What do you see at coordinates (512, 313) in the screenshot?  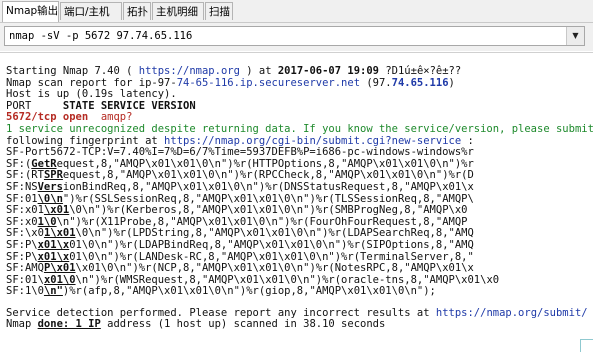 I see `report-link: https://nmap.org/submit/` at bounding box center [512, 313].